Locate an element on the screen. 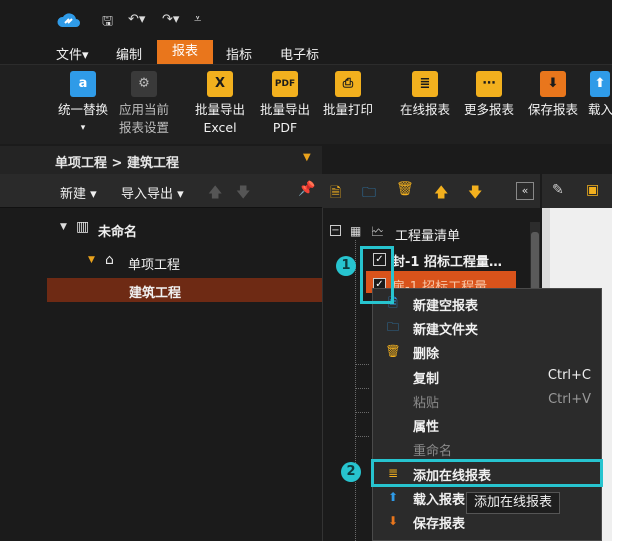  redo-icon: ↷▾ is located at coordinates (170, 19).